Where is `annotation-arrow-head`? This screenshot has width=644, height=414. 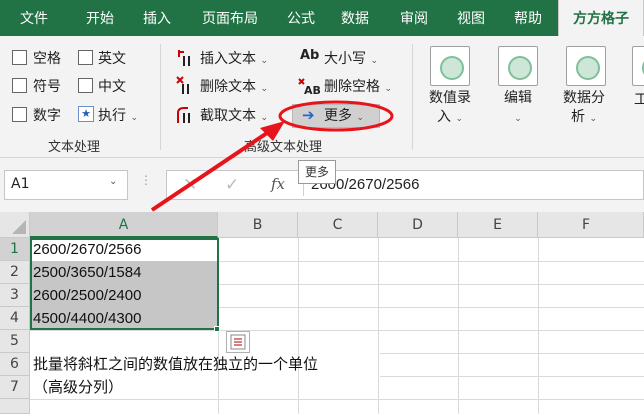 annotation-arrow-head is located at coordinates (272, 131).